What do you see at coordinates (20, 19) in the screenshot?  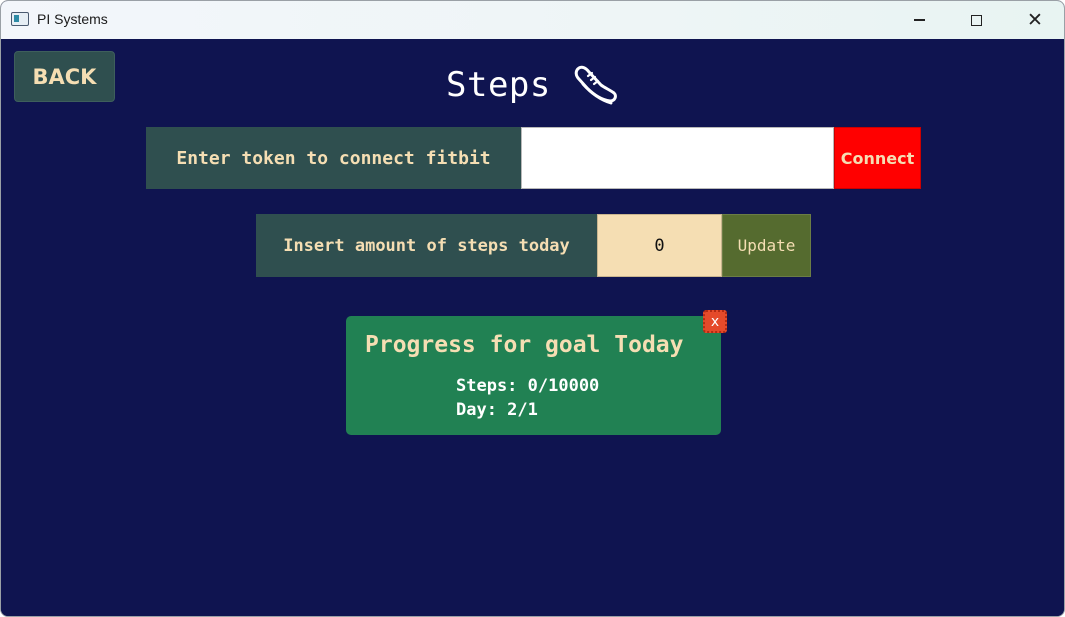 I see `app-window-icon` at bounding box center [20, 19].